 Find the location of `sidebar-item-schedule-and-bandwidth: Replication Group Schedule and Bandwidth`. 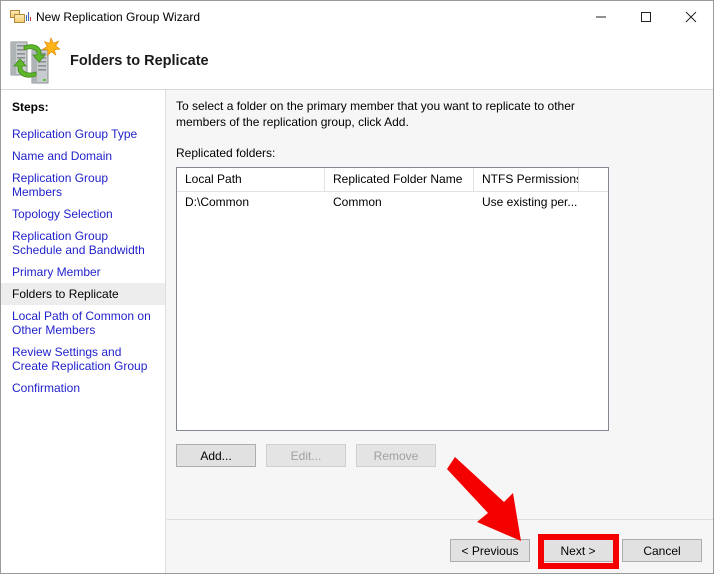

sidebar-item-schedule-and-bandwidth: Replication Group Schedule and Bandwidth is located at coordinates (83, 243).